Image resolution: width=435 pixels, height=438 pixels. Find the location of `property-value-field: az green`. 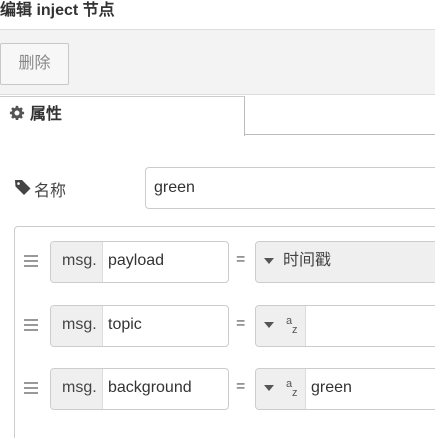

property-value-field: az green is located at coordinates (345, 389).